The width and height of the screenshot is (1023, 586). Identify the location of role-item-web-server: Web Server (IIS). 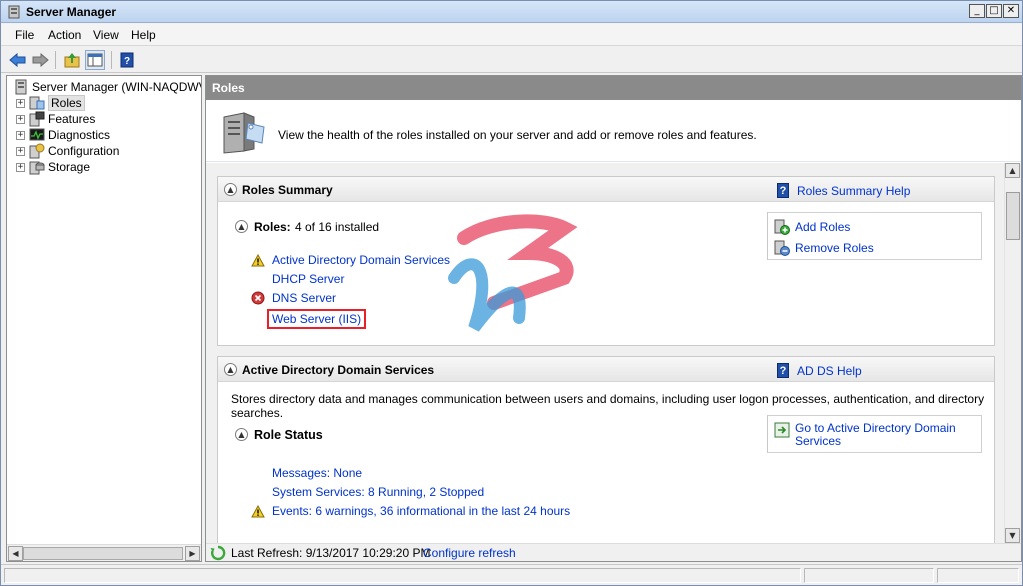
(309, 319).